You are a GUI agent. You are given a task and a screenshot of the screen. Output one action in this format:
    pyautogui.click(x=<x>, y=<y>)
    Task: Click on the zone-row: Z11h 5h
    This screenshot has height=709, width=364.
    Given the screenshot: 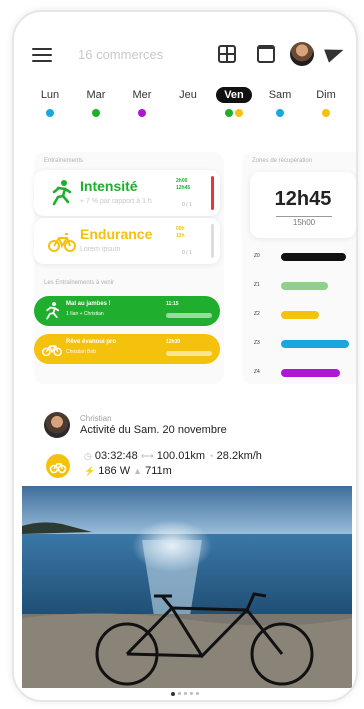 What is the action you would take?
    pyautogui.click(x=305, y=286)
    